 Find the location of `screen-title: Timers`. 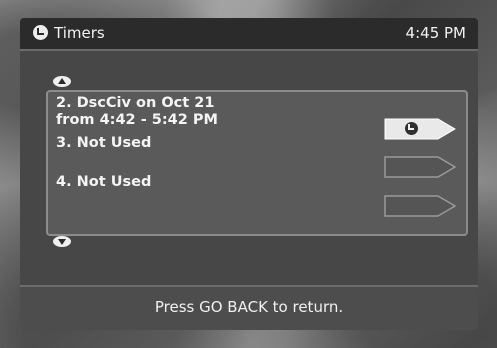

screen-title: Timers is located at coordinates (79, 33).